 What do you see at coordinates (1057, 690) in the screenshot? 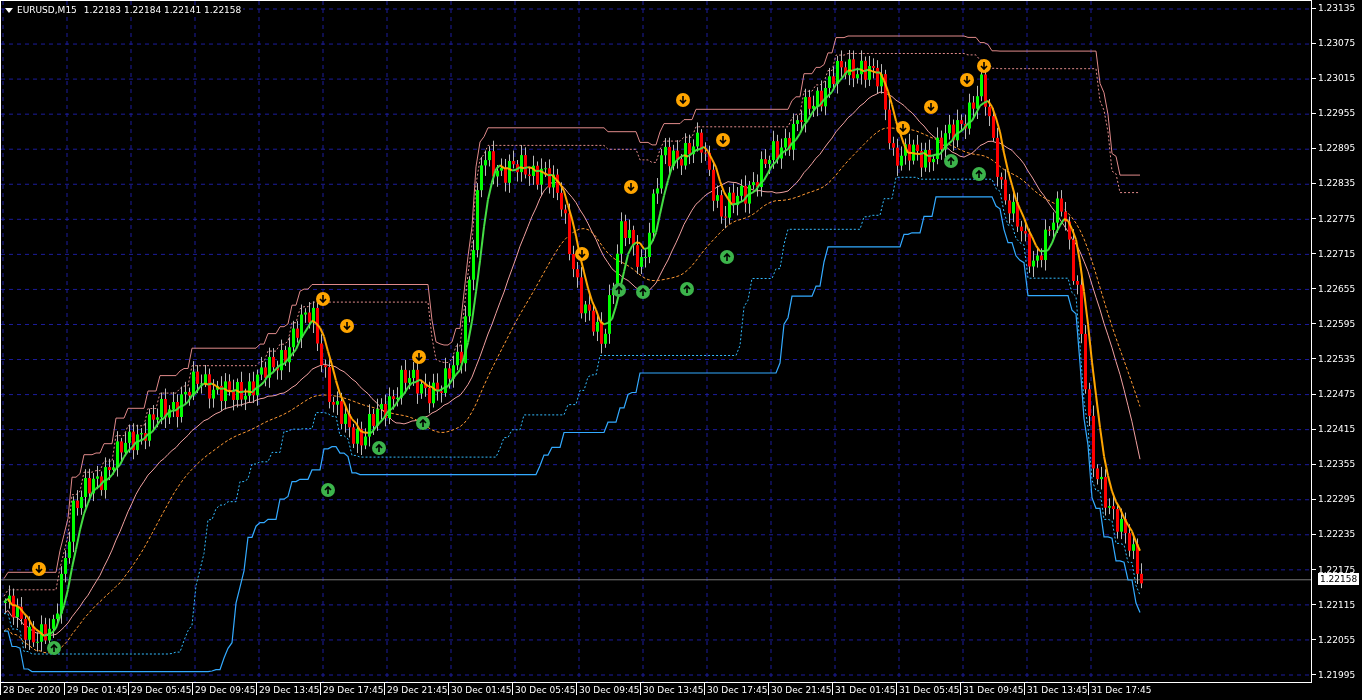
I see `time-label: 31 Dec 13:45` at bounding box center [1057, 690].